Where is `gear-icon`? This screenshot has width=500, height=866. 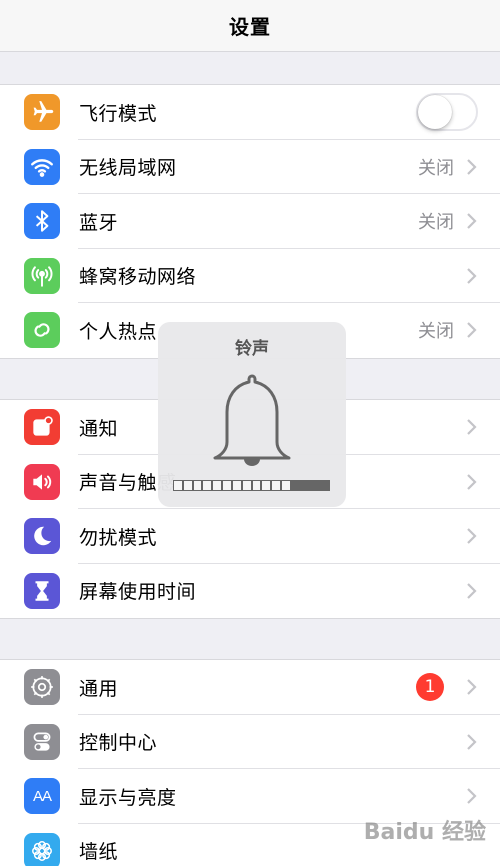
gear-icon is located at coordinates (42, 687).